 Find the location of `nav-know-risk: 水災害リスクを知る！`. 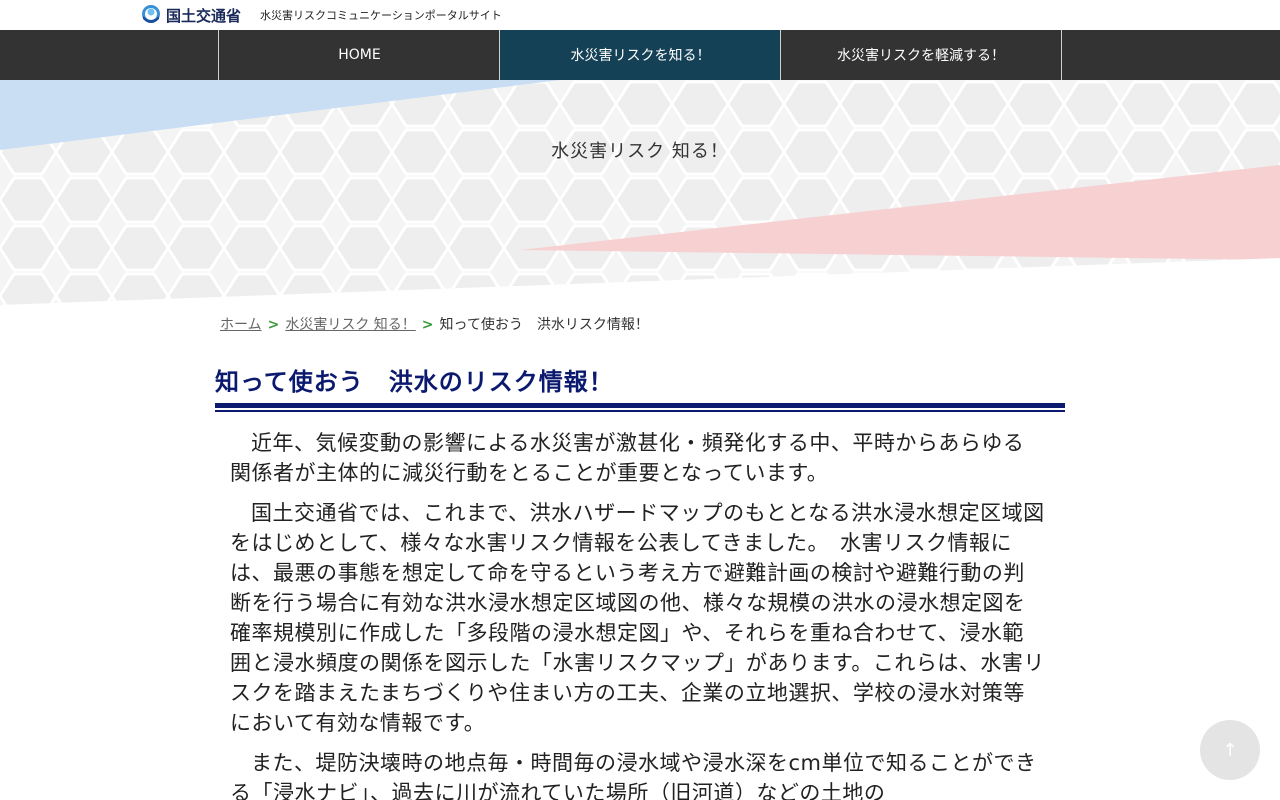

nav-know-risk: 水災害リスクを知る！ is located at coordinates (640, 55).